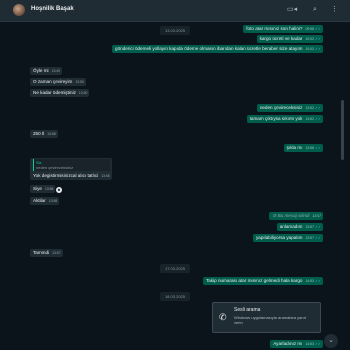 The image size is (350, 350). What do you see at coordinates (288, 343) in the screenshot?
I see `message-text: Ayarladınız mı` at bounding box center [288, 343].